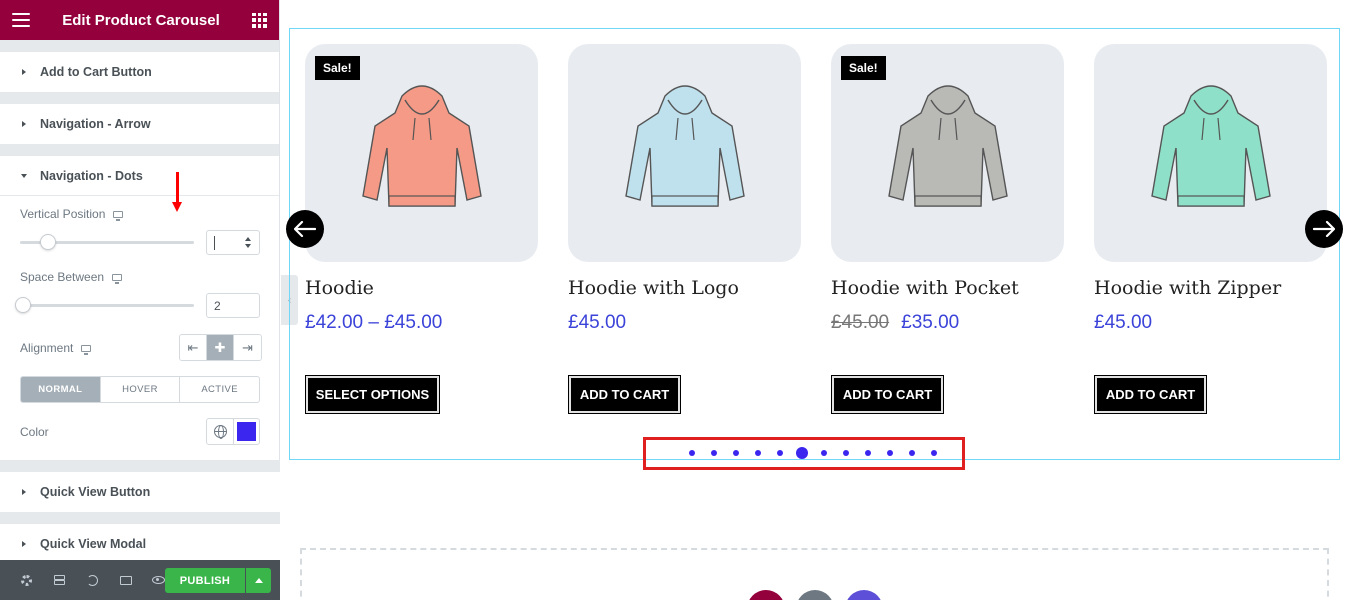 This screenshot has height=600, width=1349. I want to click on section-label: Navigation - Arrow, so click(95, 124).